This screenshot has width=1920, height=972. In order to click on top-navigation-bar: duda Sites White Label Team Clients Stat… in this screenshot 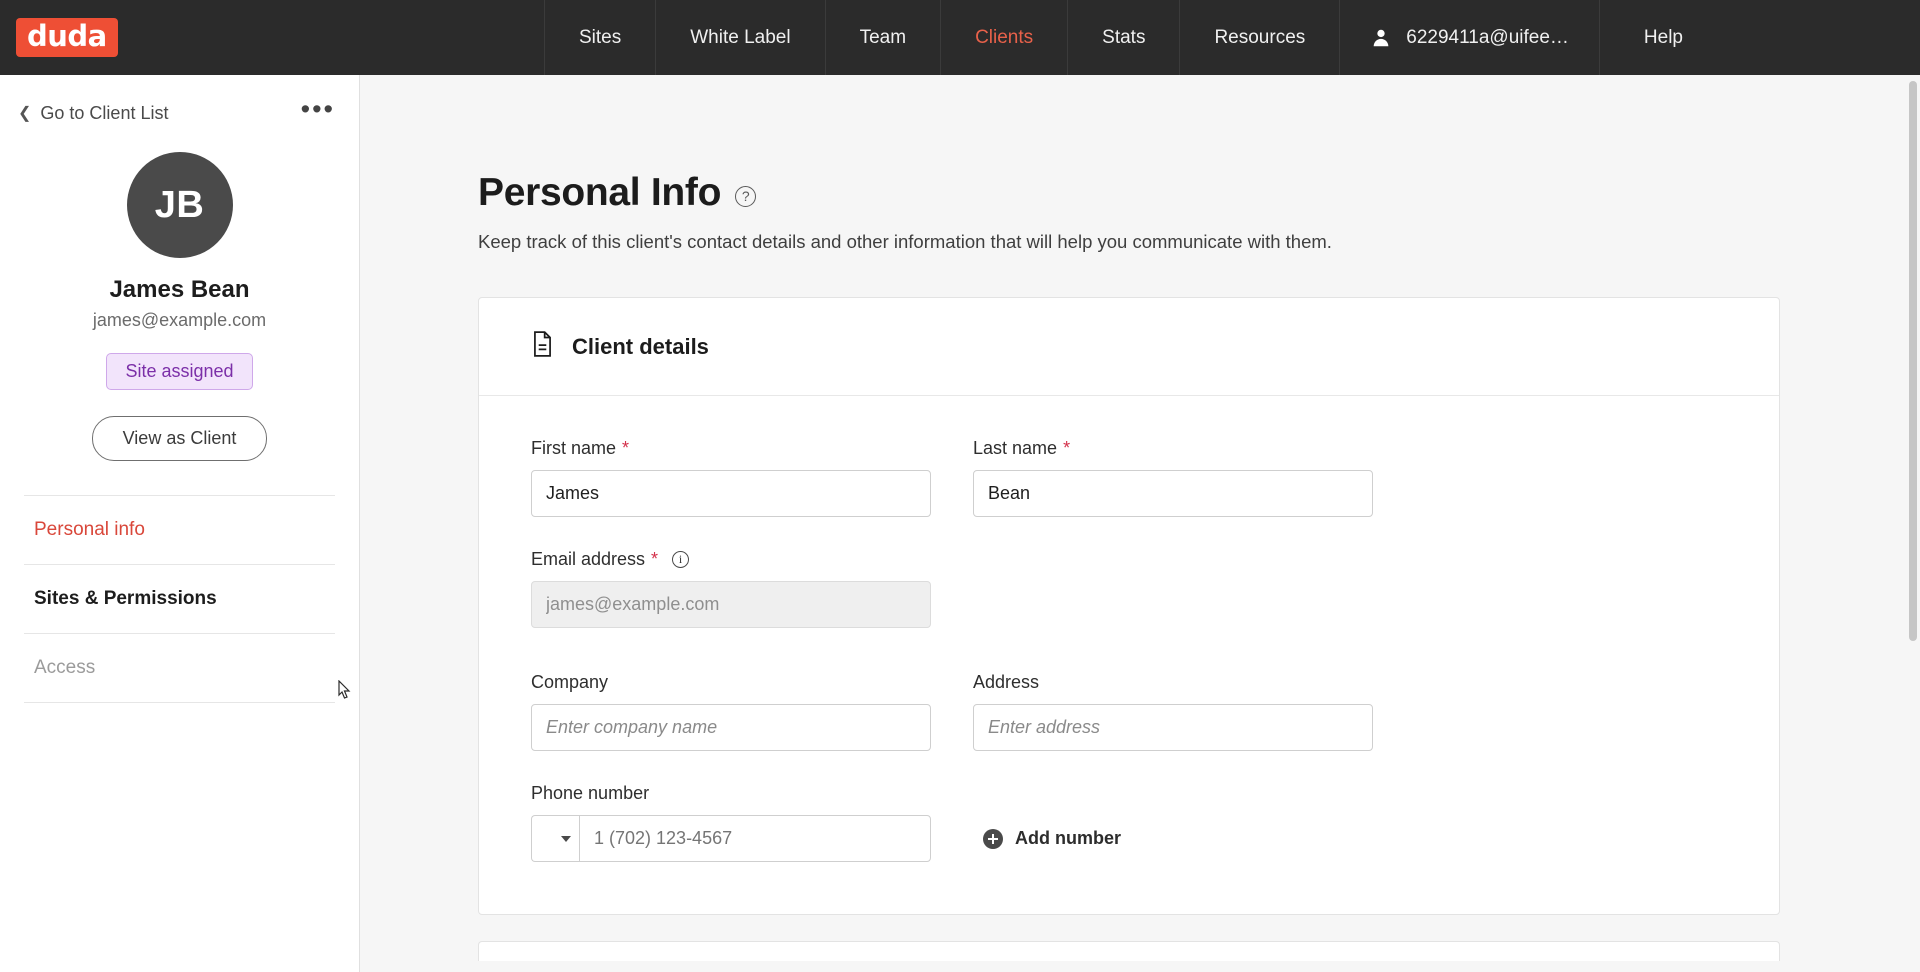, I will do `click(960, 37)`.